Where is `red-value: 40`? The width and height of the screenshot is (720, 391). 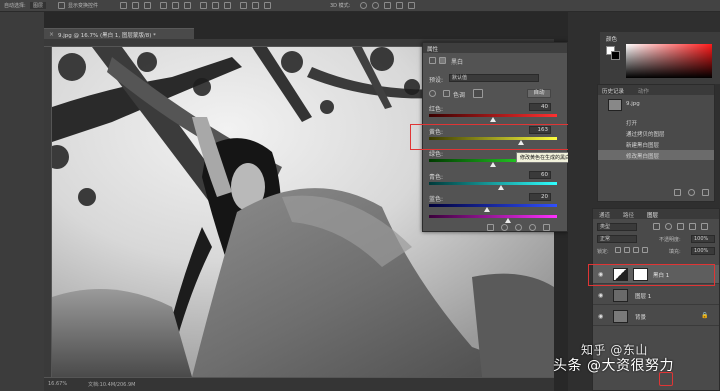 red-value: 40 is located at coordinates (540, 107).